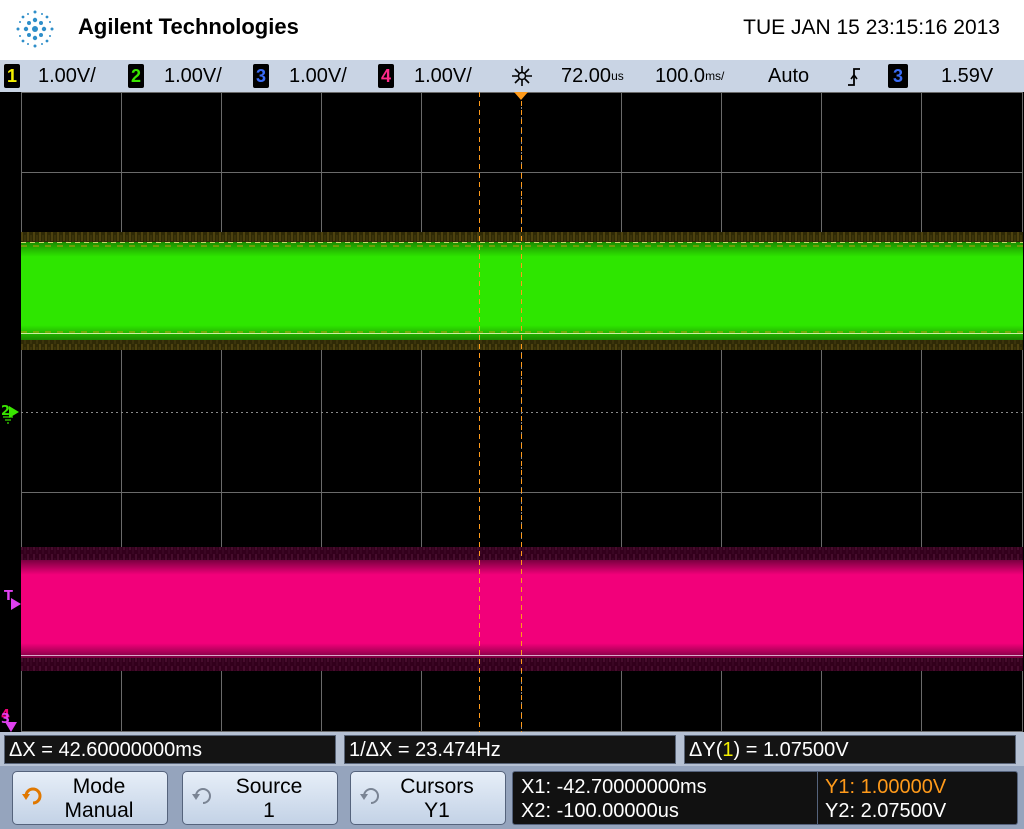 The height and width of the screenshot is (829, 1024). What do you see at coordinates (8, 420) in the screenshot?
I see `ground-icon` at bounding box center [8, 420].